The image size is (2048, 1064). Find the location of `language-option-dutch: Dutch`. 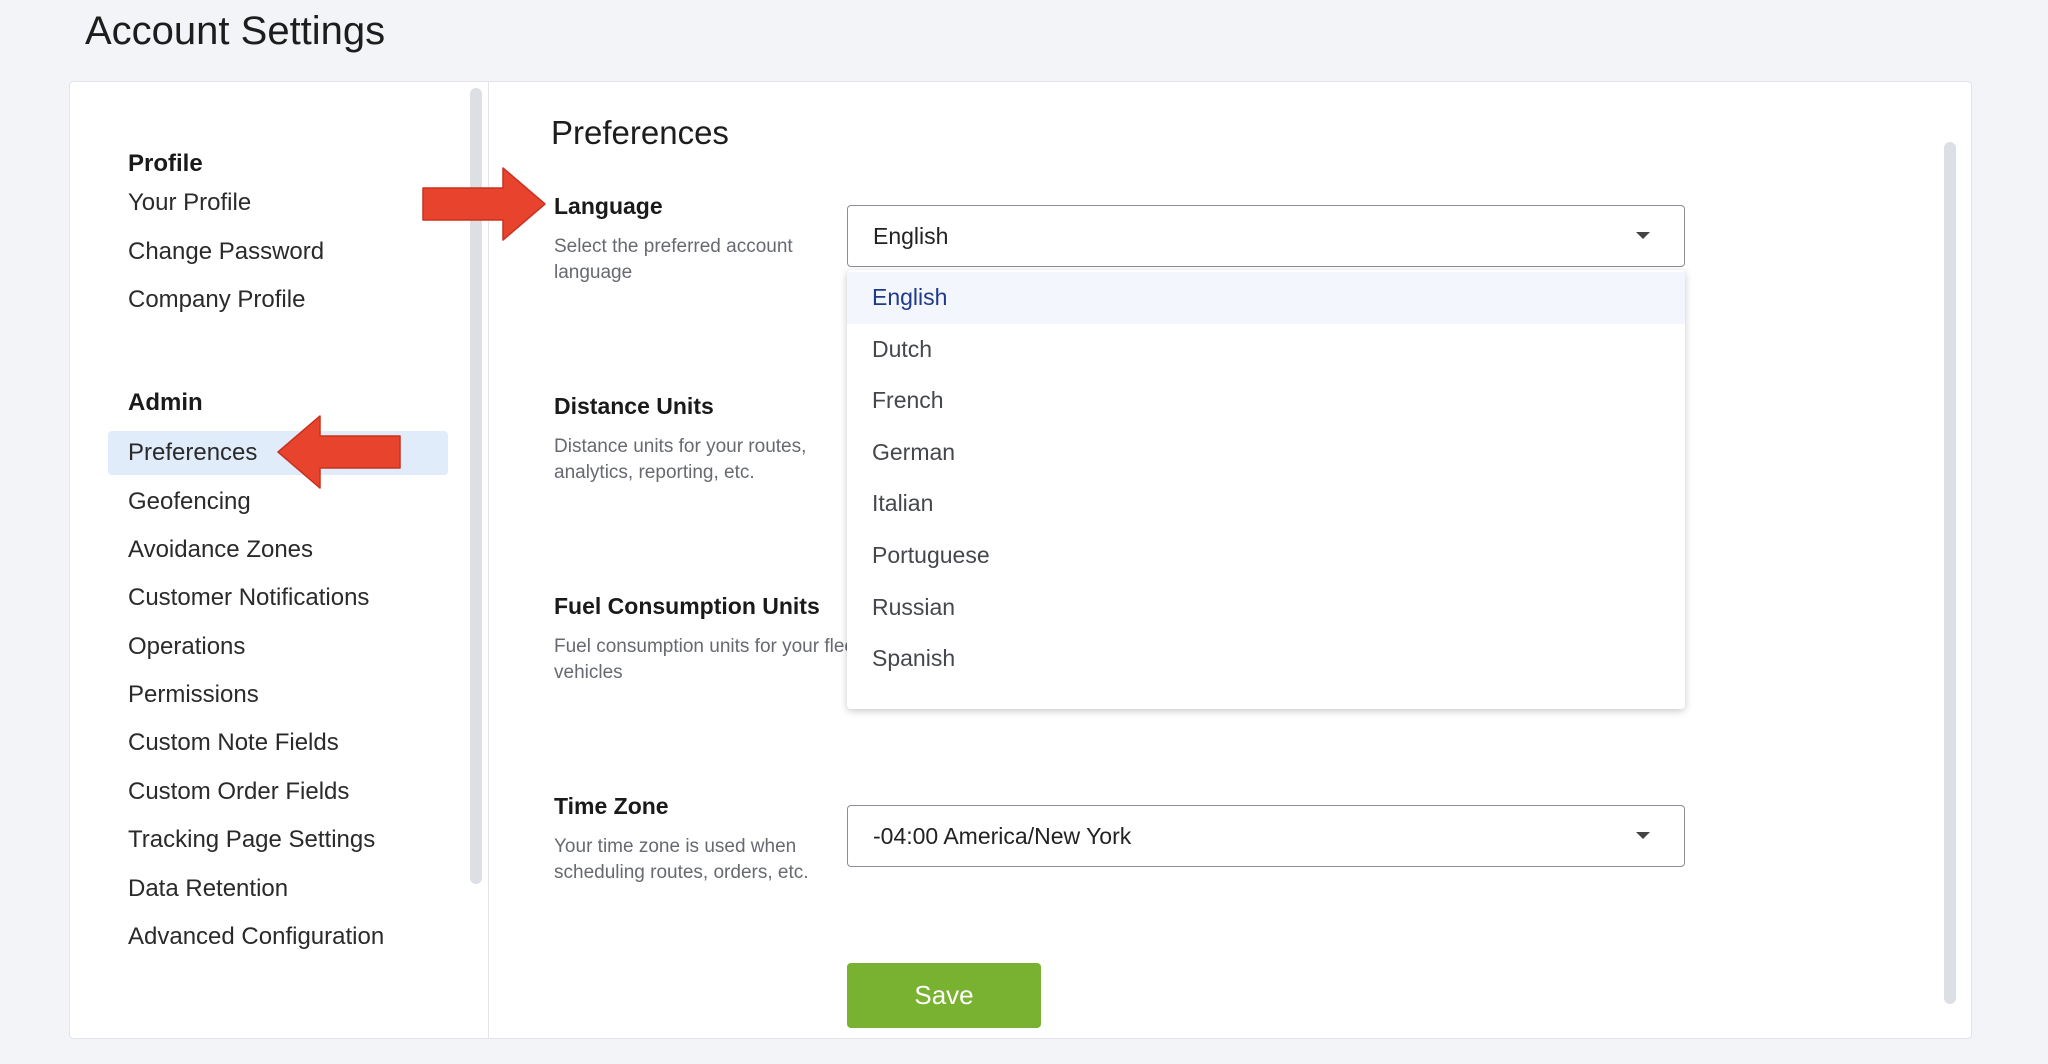

language-option-dutch: Dutch is located at coordinates (1266, 350).